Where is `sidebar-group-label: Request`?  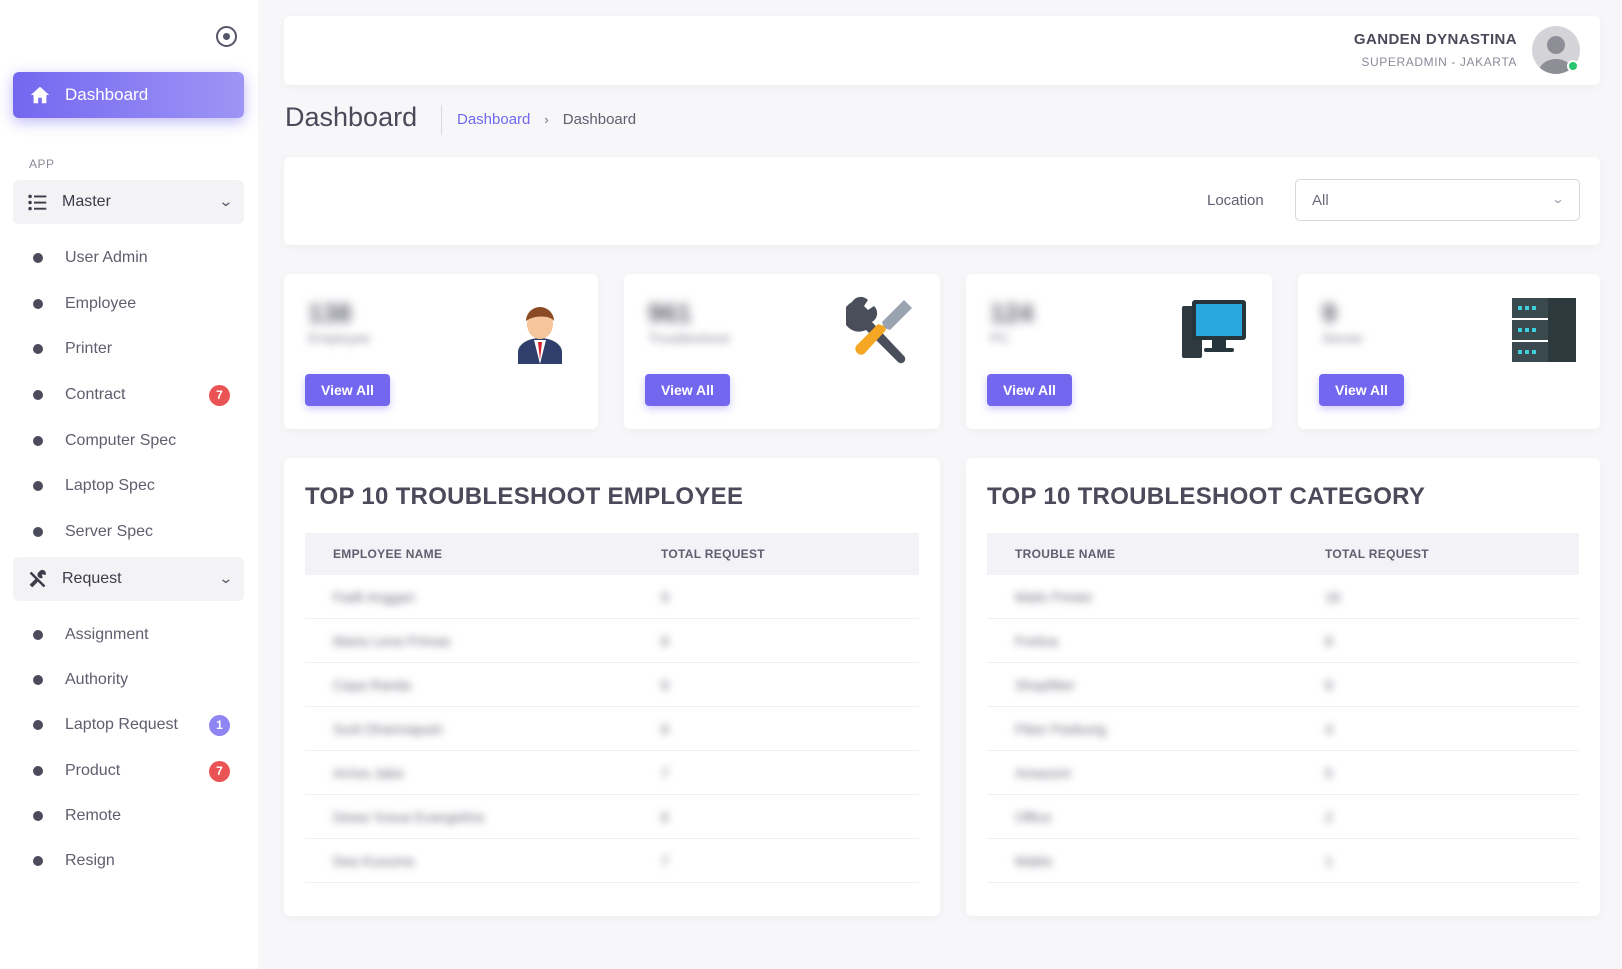 sidebar-group-label: Request is located at coordinates (92, 578).